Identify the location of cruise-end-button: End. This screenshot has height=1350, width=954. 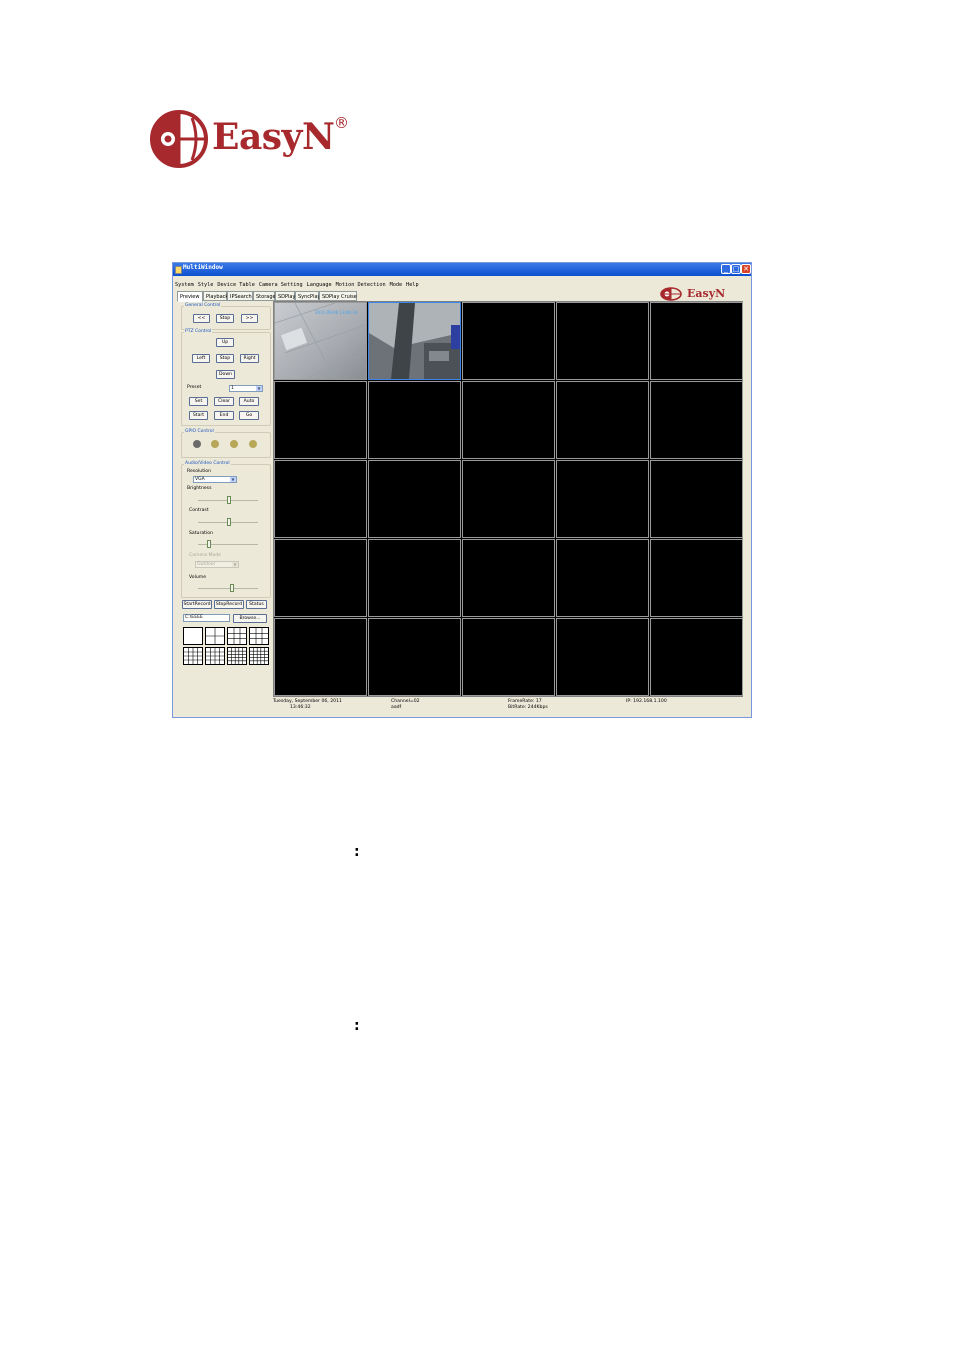
(224, 415).